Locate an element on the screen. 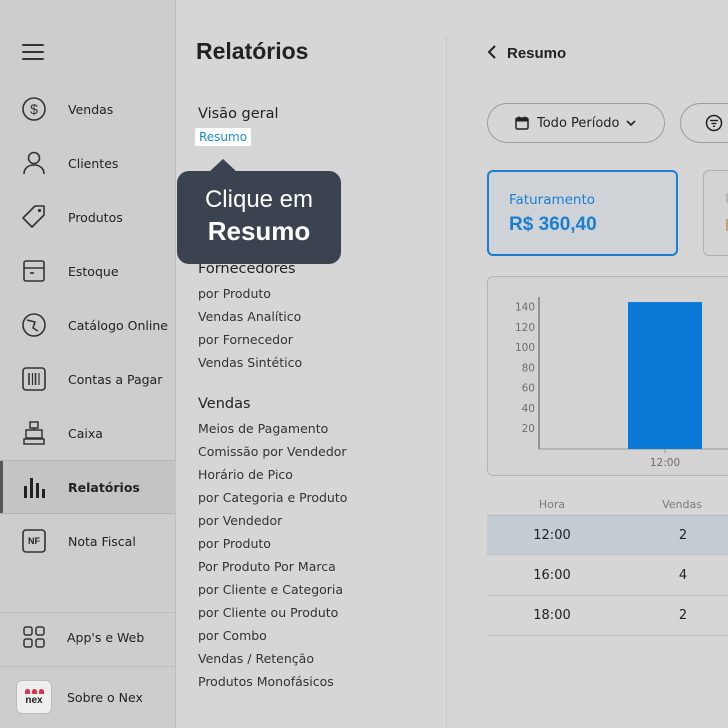  period-filter-button: Todo Período is located at coordinates (576, 123).